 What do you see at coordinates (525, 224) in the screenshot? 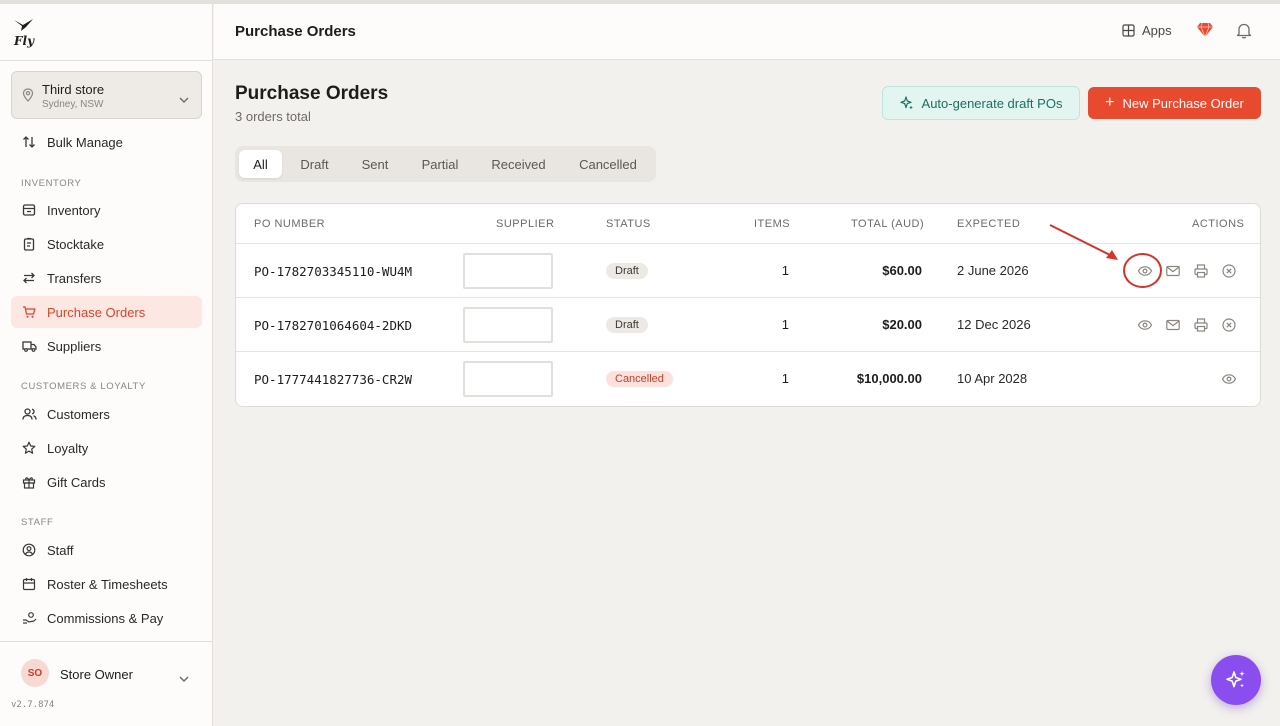
I see `column-header-supplier: SUPPLIER` at bounding box center [525, 224].